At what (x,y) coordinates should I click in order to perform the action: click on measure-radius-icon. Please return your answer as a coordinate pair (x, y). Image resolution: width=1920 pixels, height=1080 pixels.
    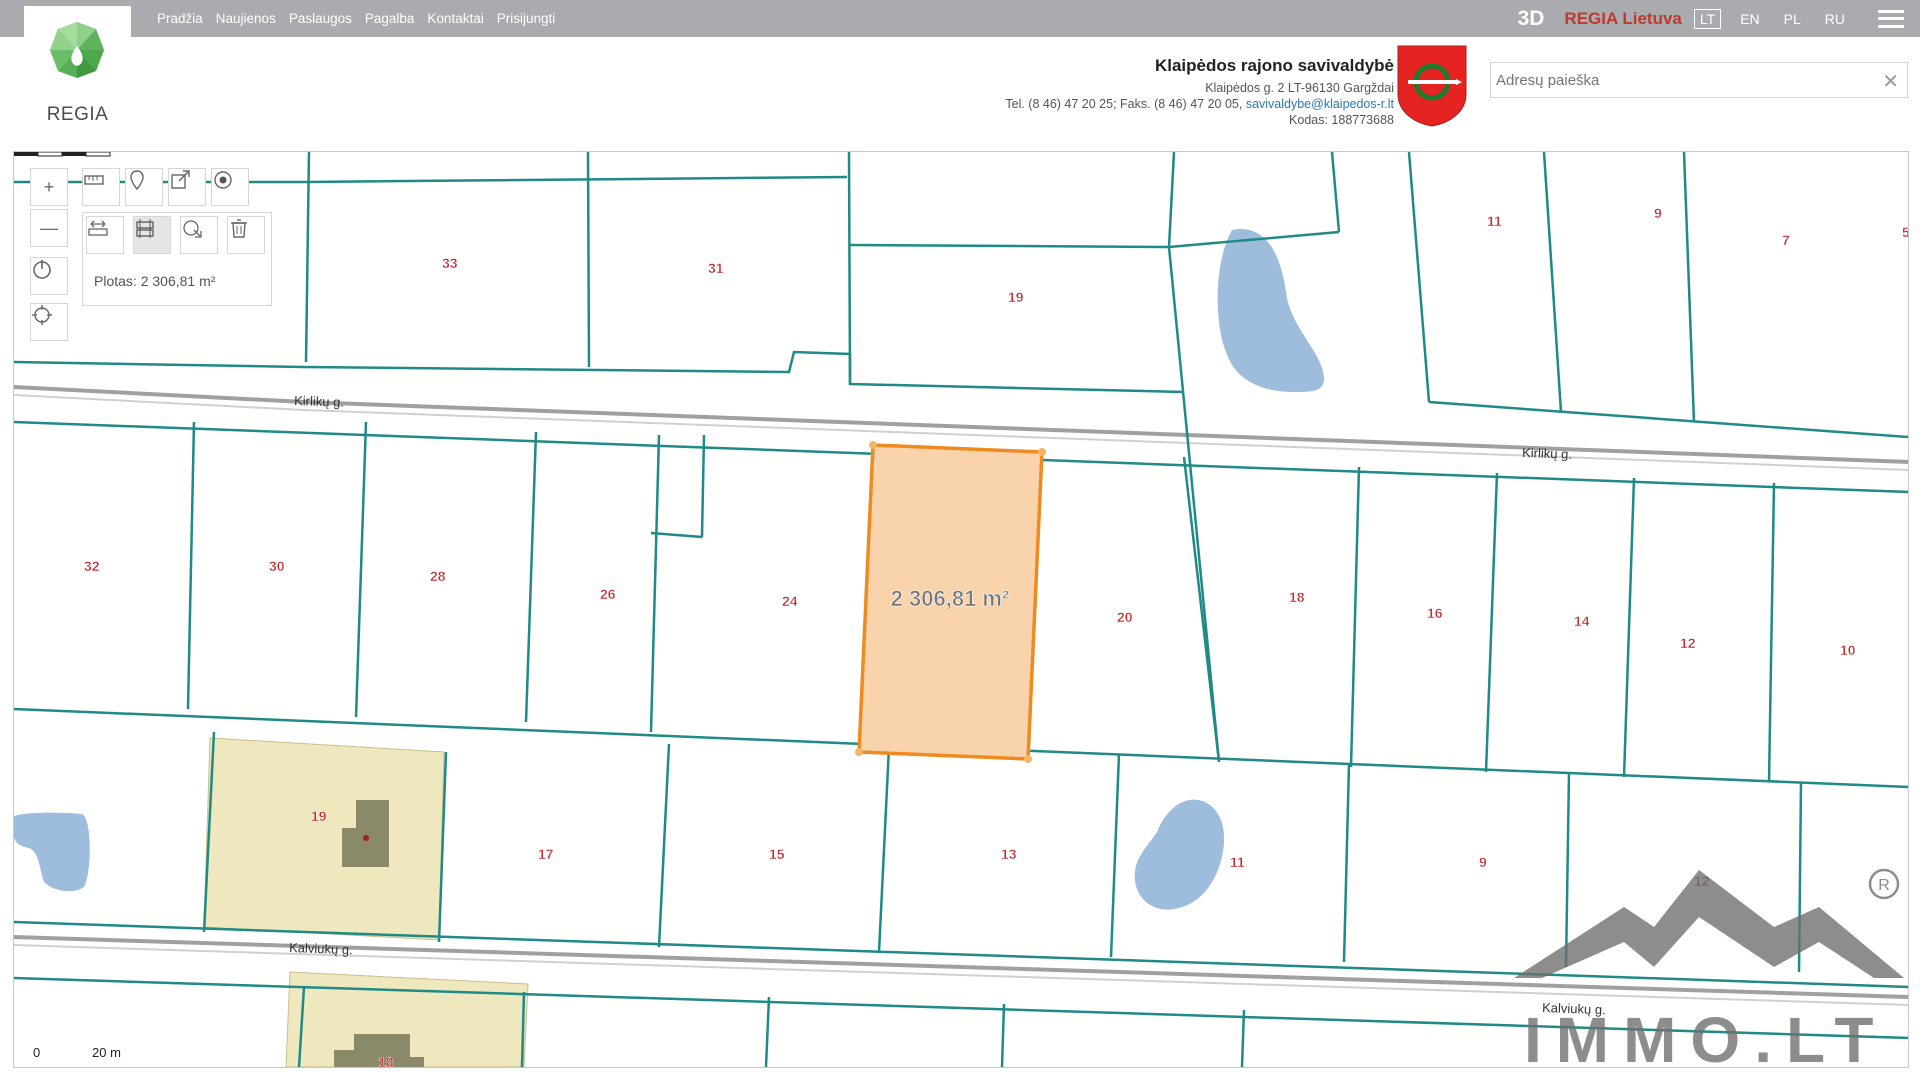
    Looking at the image, I should click on (199, 235).